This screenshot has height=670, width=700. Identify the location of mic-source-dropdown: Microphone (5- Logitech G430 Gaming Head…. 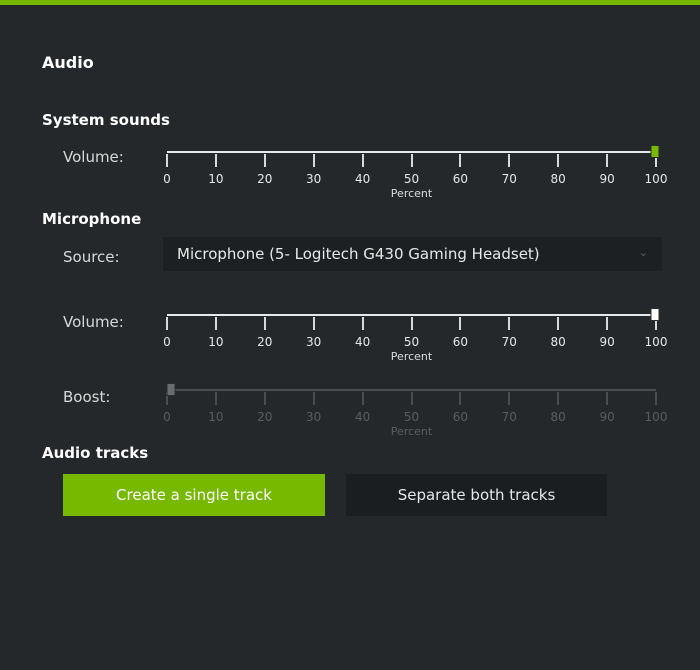
(412, 254).